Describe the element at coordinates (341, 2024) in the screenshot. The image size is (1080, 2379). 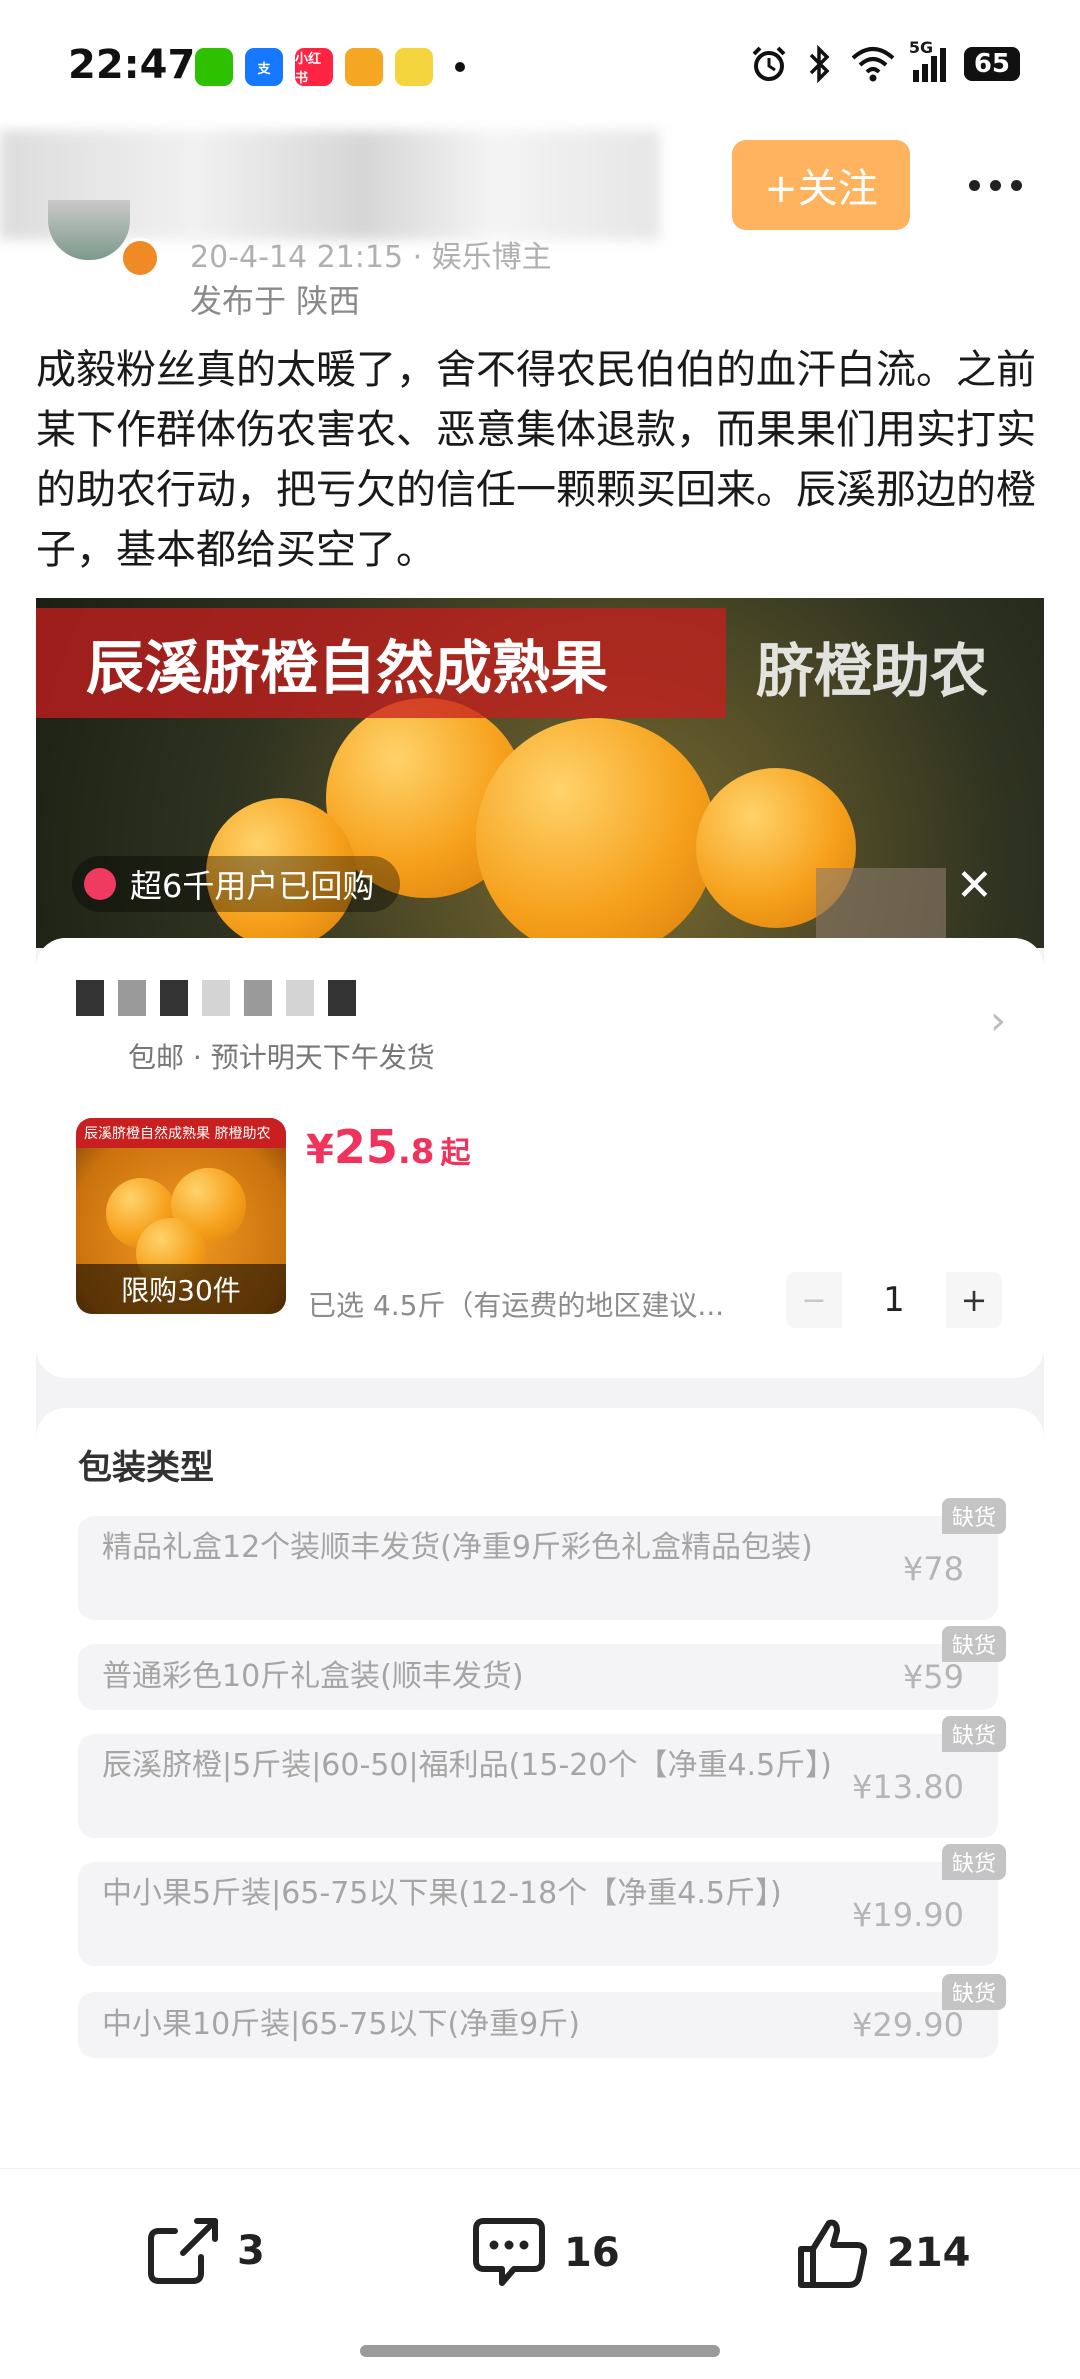
I see `option-label: 中小果10斤装|65-75以下(净重9斤)` at that location.